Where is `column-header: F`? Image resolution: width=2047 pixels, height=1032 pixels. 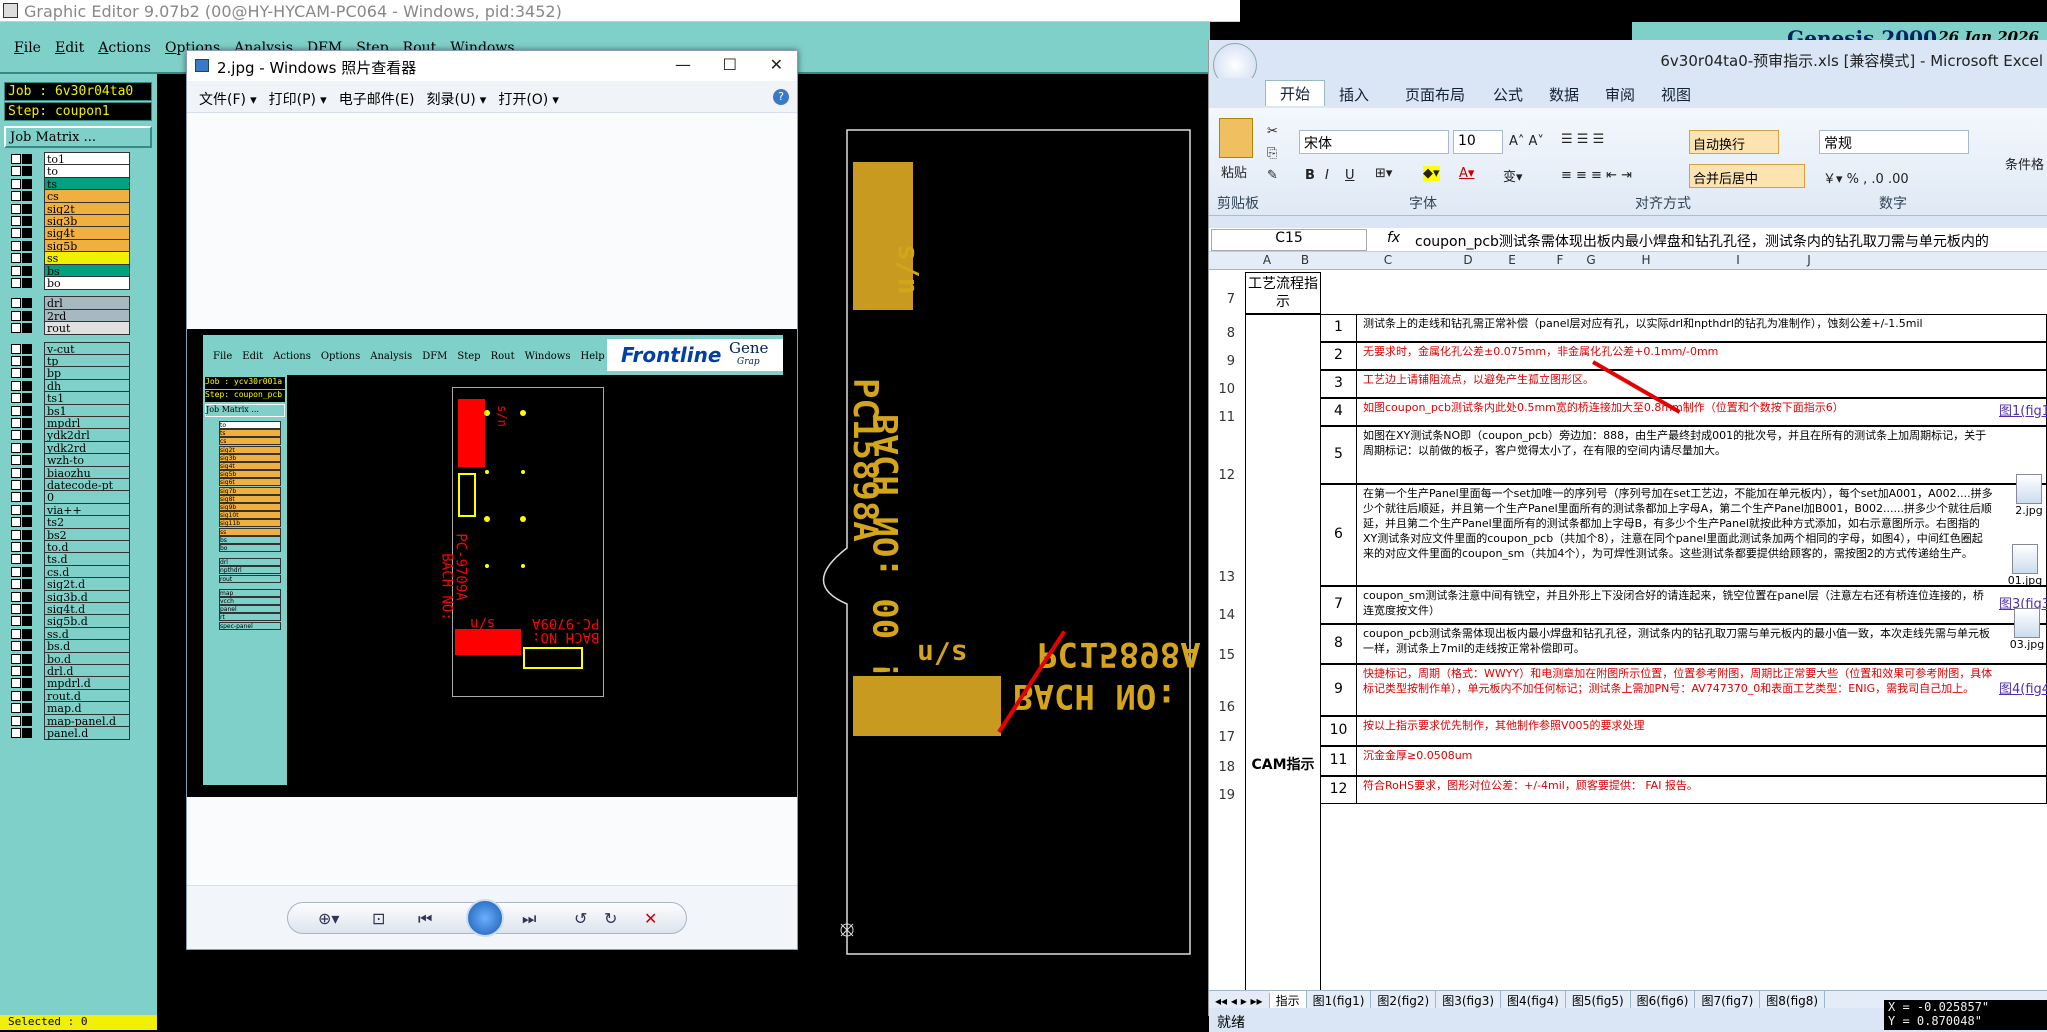 column-header: F is located at coordinates (1560, 260).